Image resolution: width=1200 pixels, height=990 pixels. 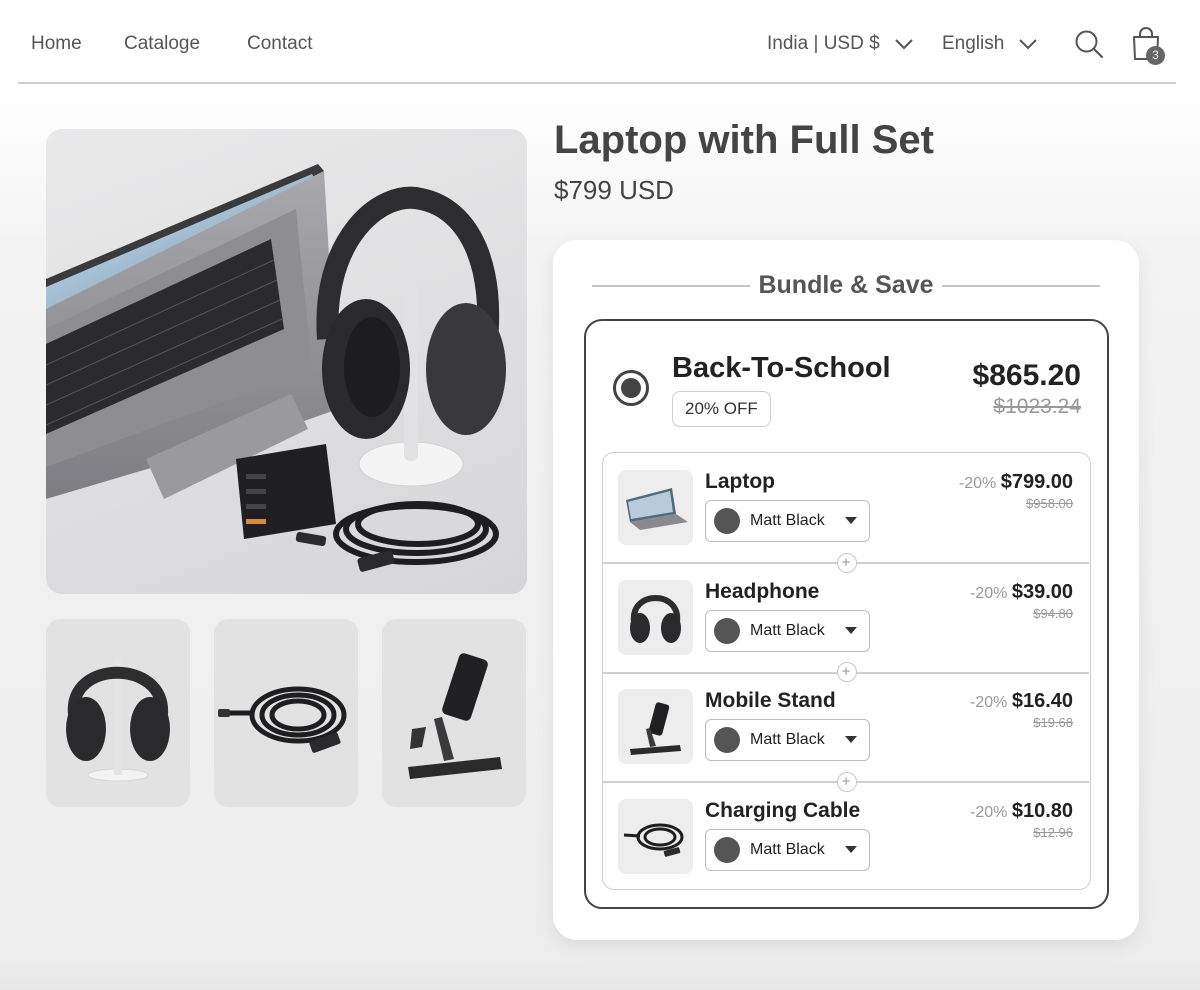 What do you see at coordinates (1037, 406) in the screenshot?
I see `offer-compare-price: $1023.24` at bounding box center [1037, 406].